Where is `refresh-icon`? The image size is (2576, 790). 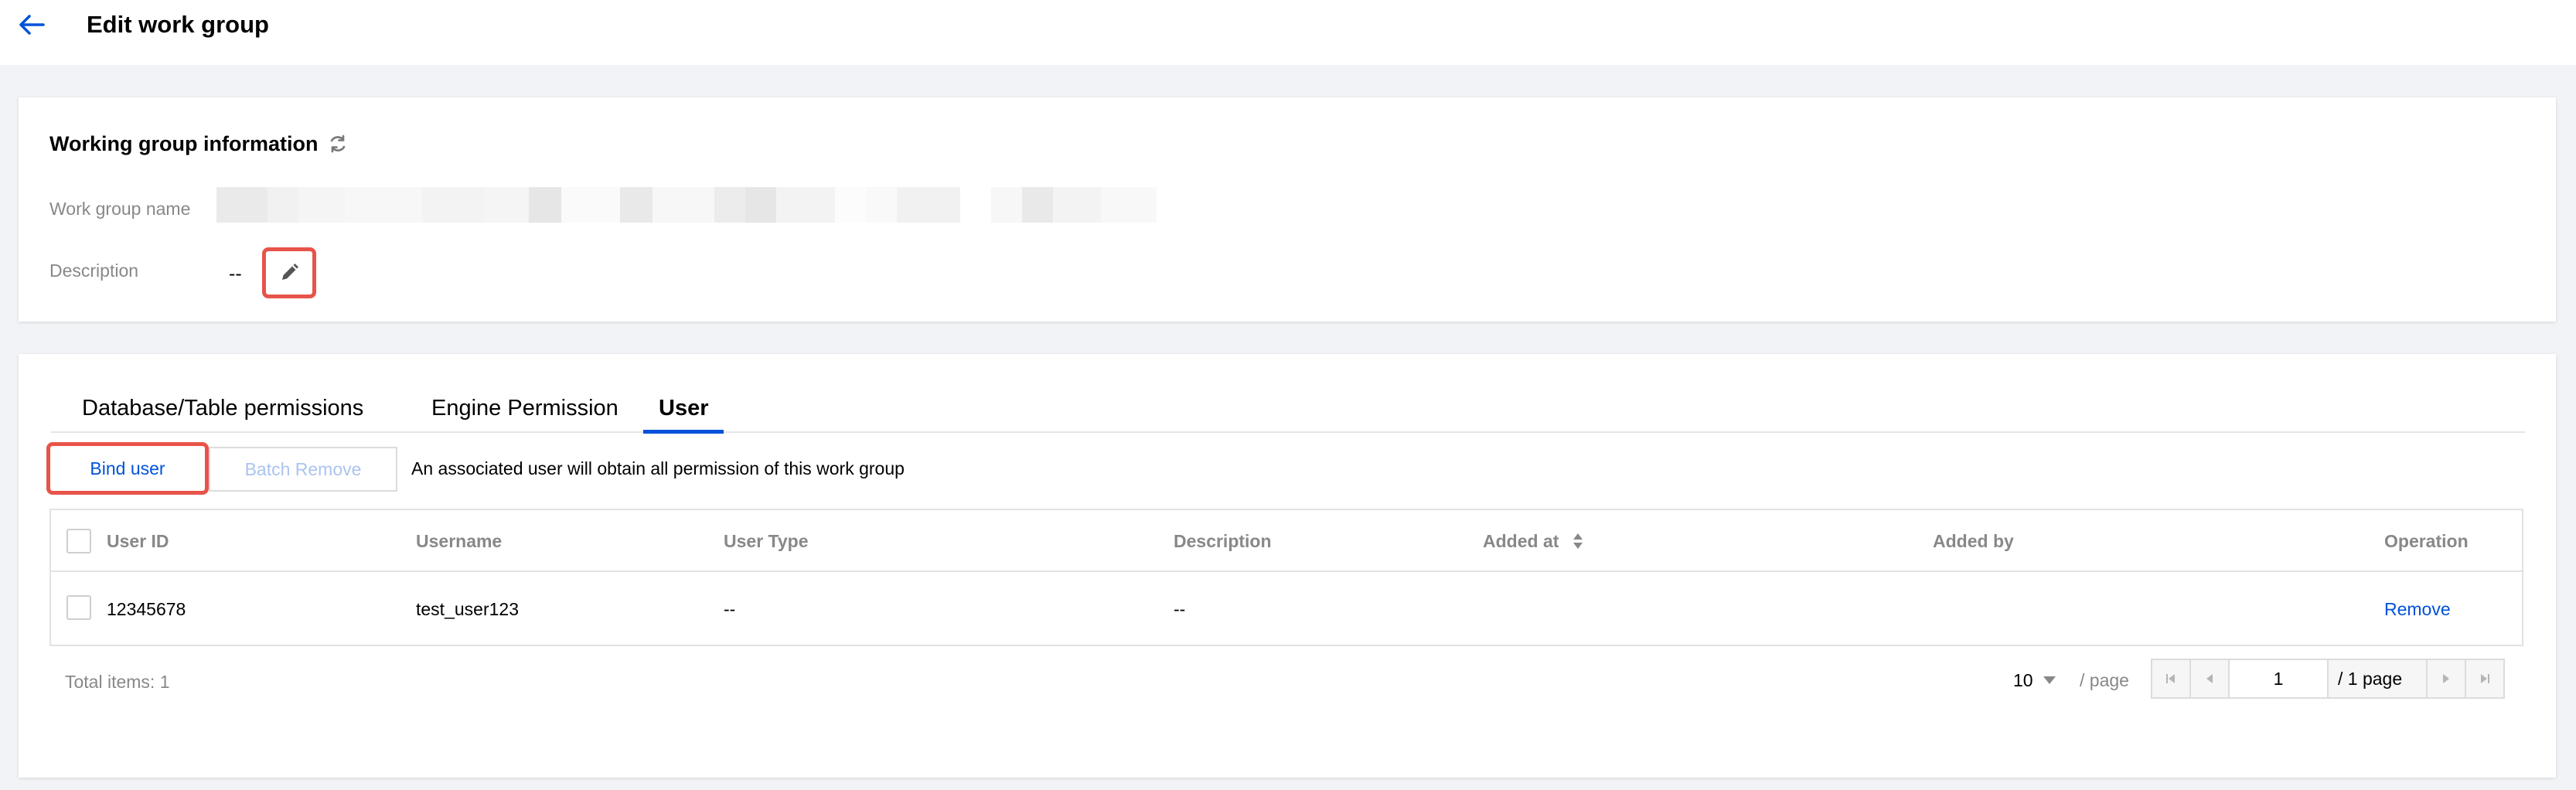 refresh-icon is located at coordinates (338, 144).